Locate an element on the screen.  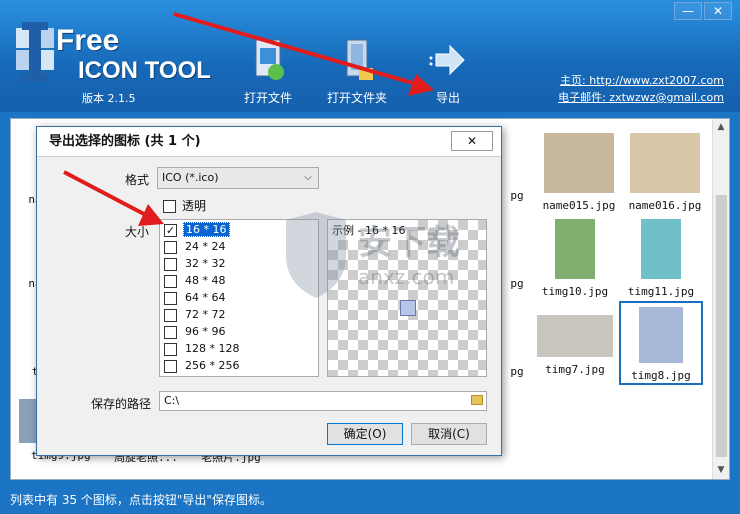
size-item: 96 * 96 is located at coordinates (239, 332).